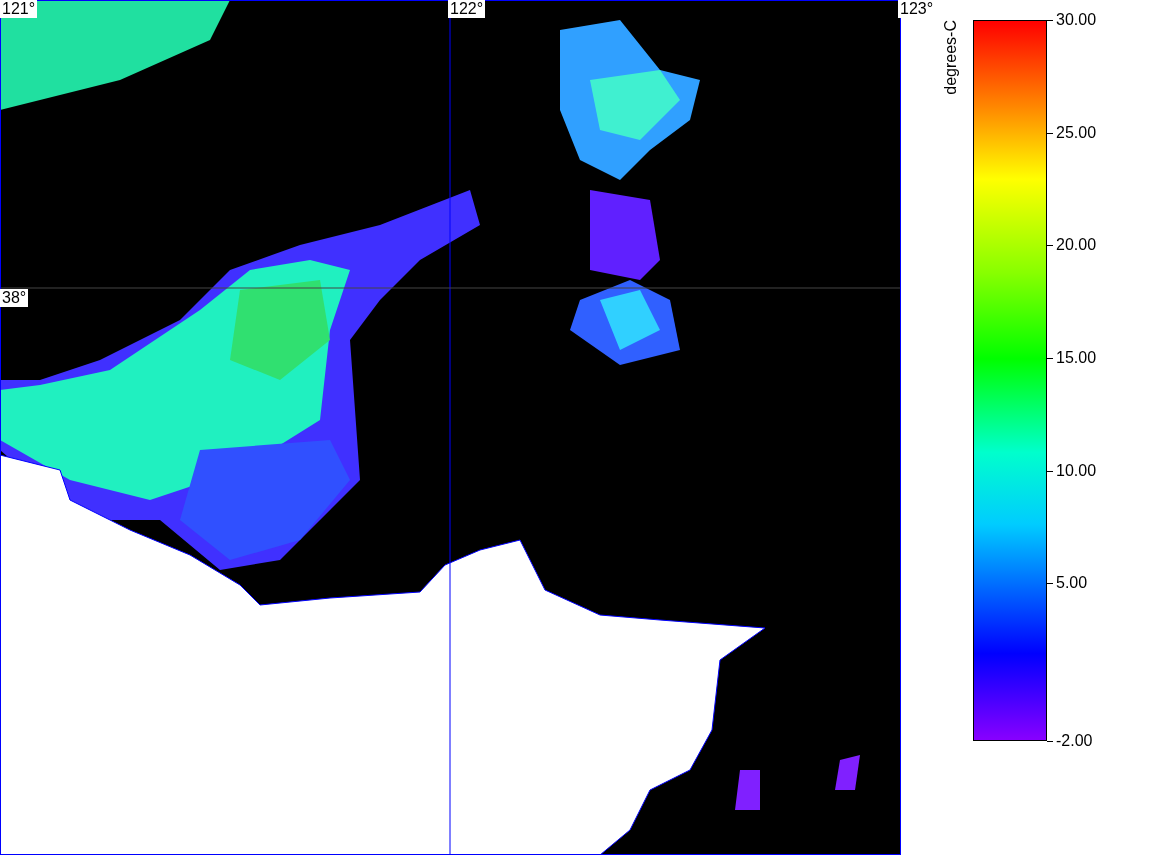  I want to click on scale-tick-label: 30.00, so click(1076, 20).